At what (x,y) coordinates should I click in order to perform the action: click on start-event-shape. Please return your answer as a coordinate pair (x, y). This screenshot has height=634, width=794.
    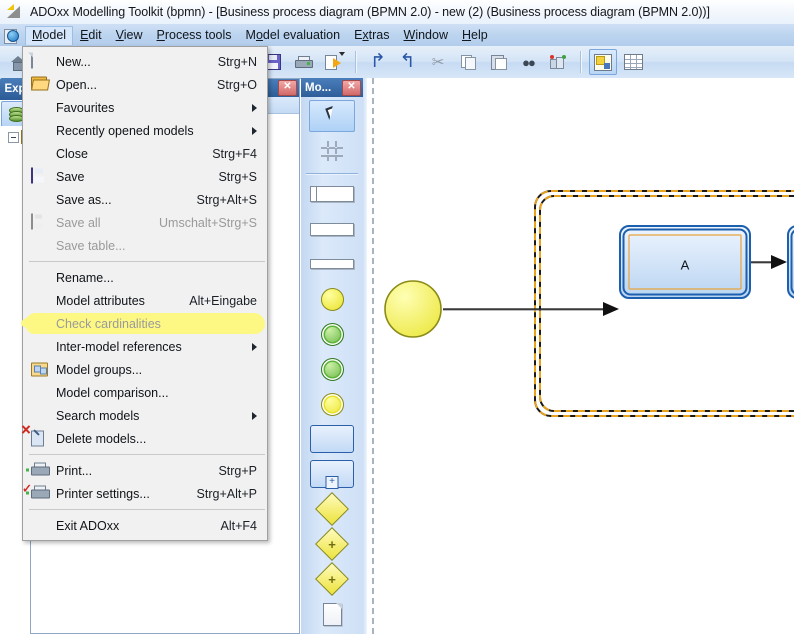
    Looking at the image, I should click on (332, 299).